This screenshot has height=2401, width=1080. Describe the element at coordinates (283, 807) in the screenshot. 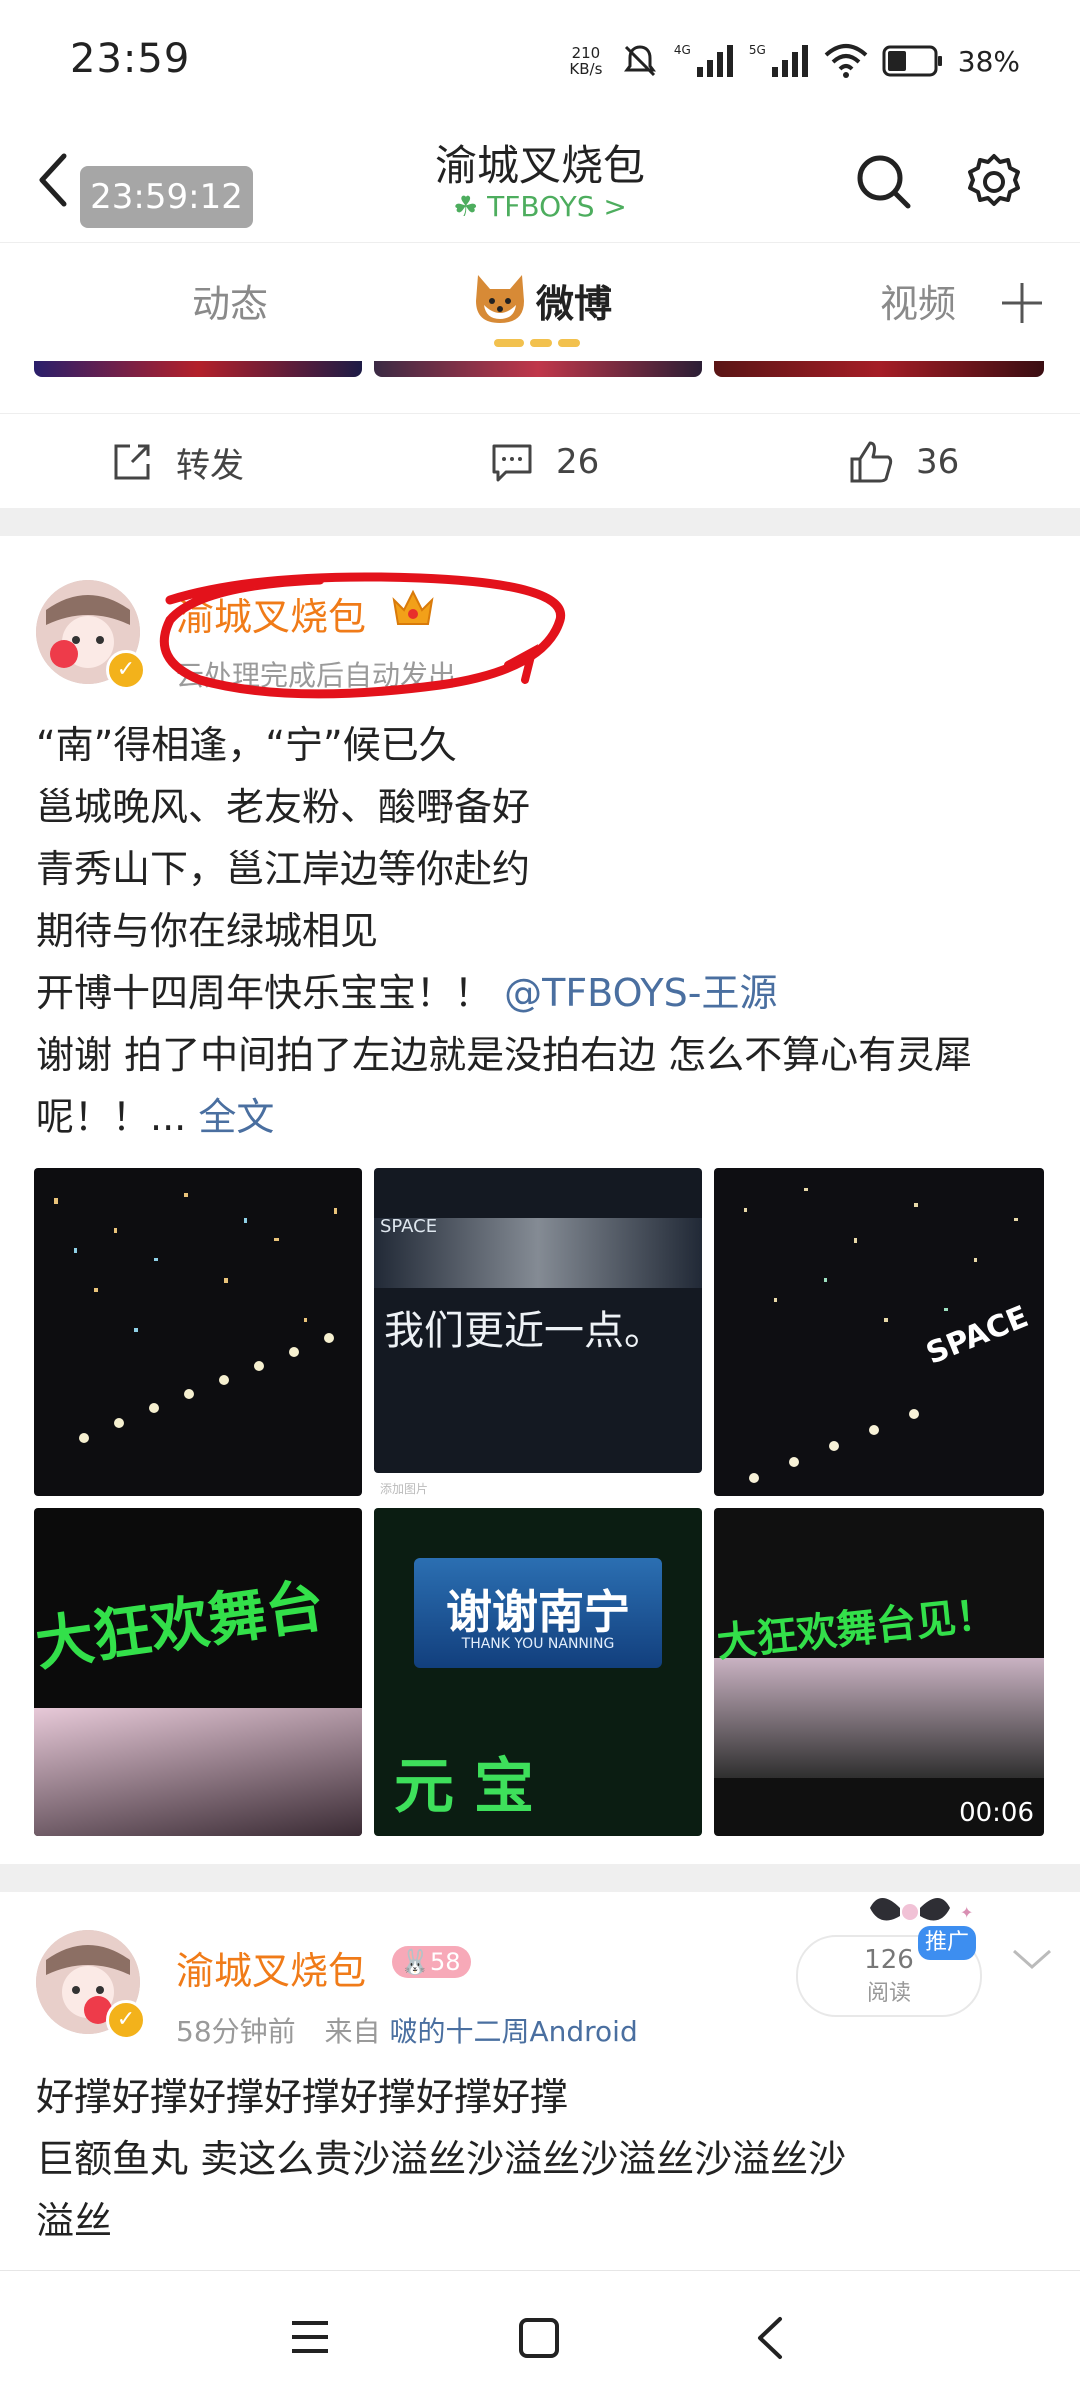

I see `post1-line: 邕城晚风、老友粉、酸嘢备好` at that location.